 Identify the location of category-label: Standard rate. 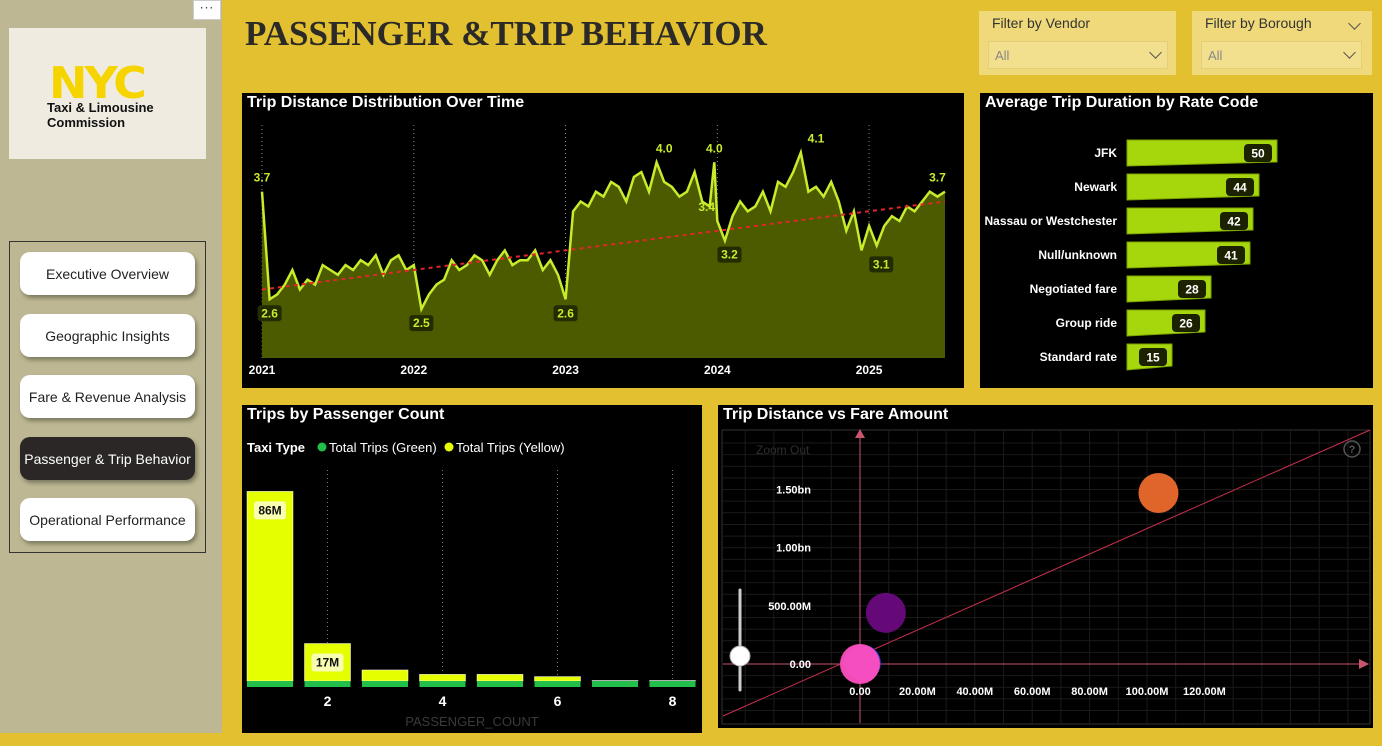
(1079, 357).